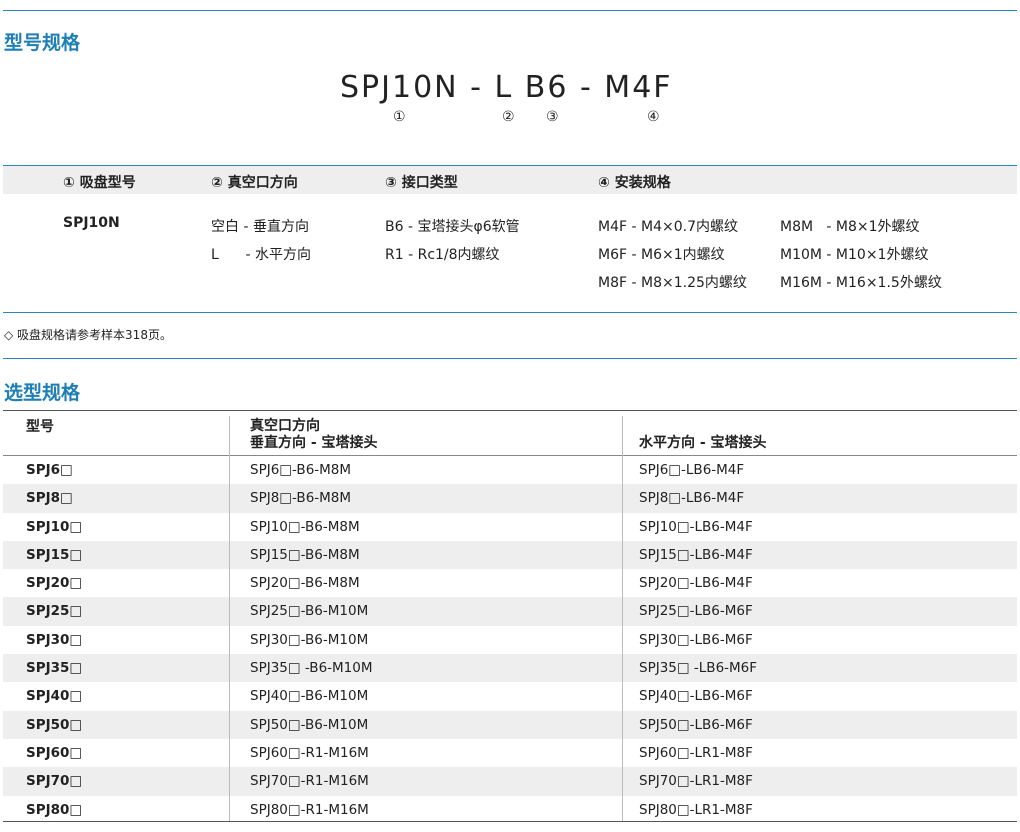  I want to click on section-title-model-spec: 型号规格, so click(42, 43).